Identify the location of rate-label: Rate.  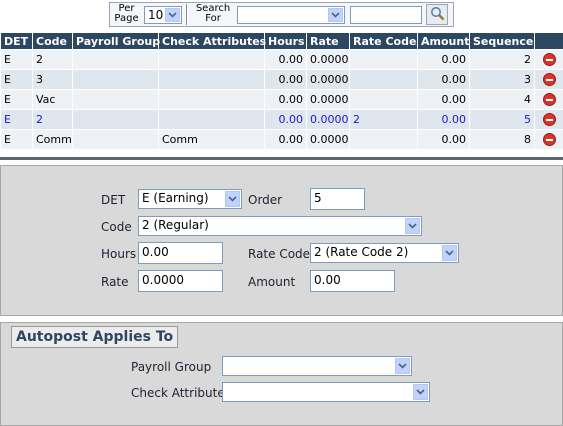
(115, 282).